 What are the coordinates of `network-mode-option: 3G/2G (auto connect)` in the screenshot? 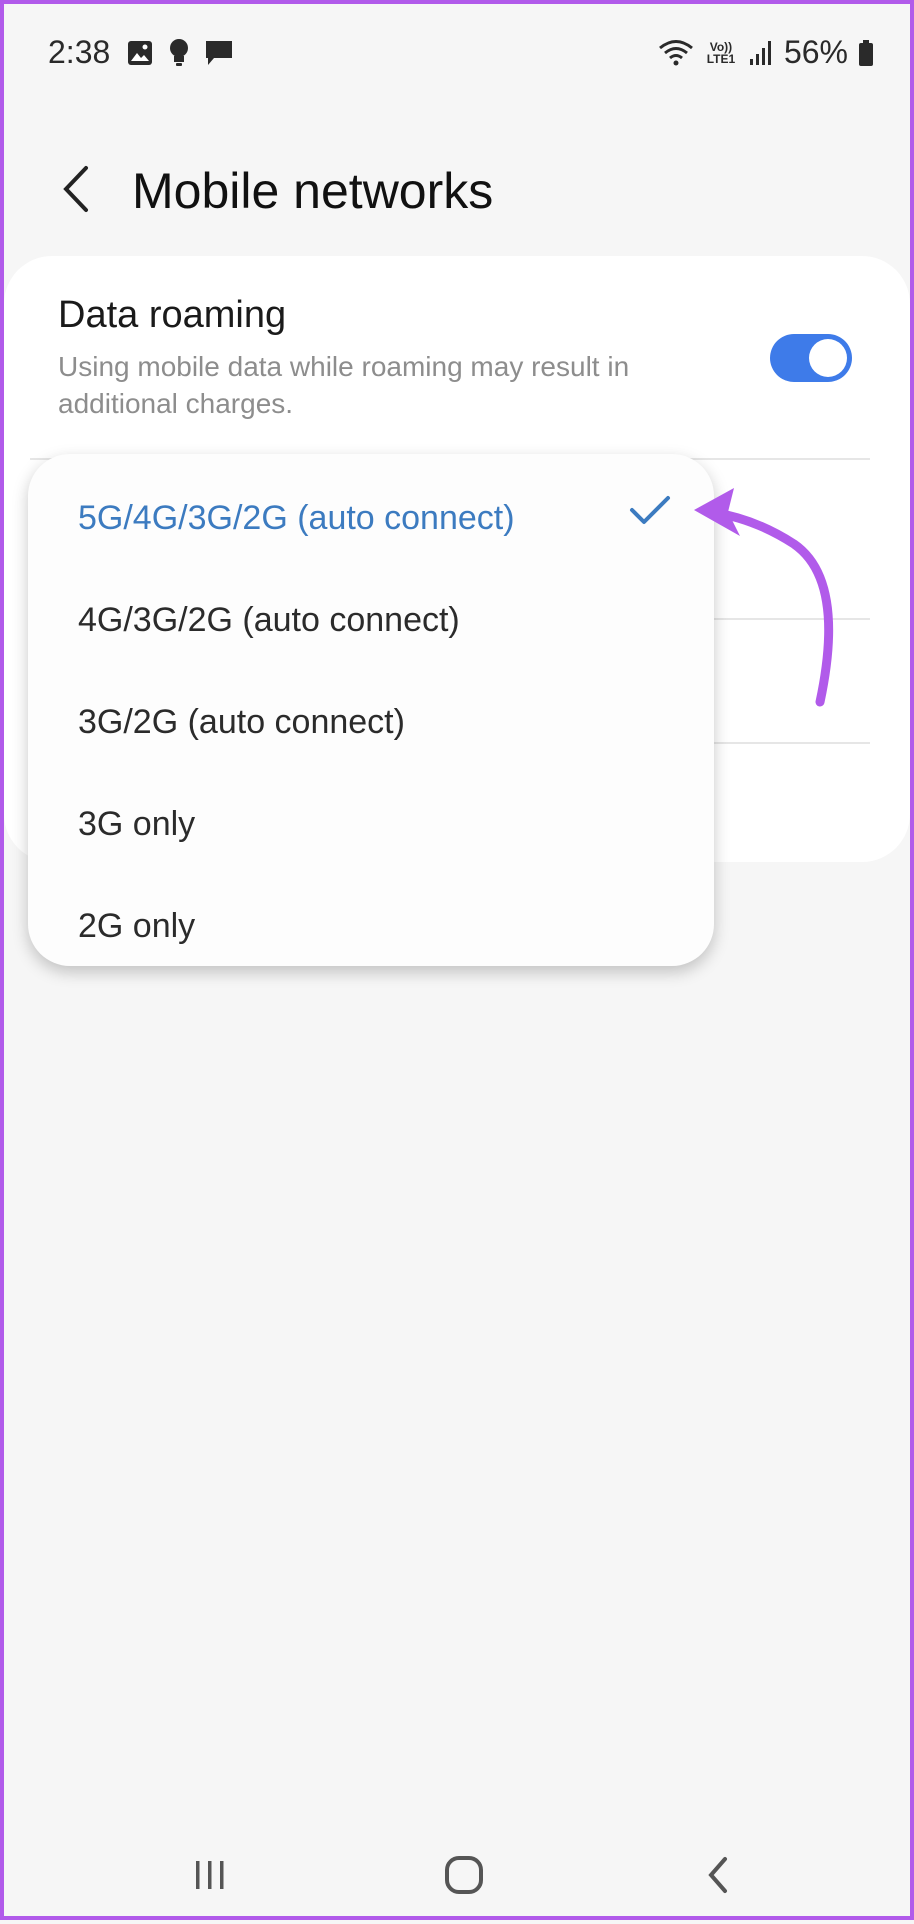 It's located at (378, 722).